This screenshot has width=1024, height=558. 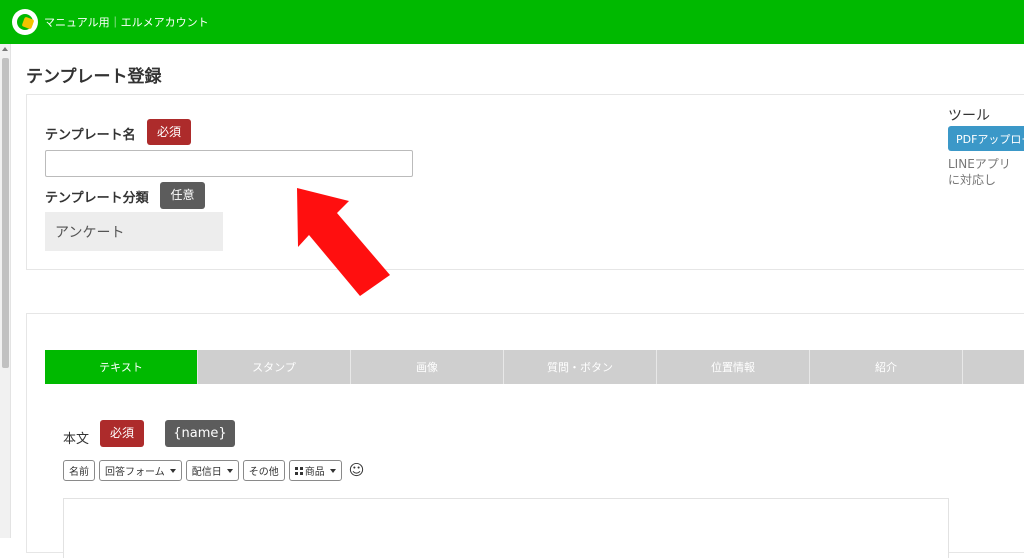 I want to click on insert-name-label: 名前, so click(x=79, y=472).